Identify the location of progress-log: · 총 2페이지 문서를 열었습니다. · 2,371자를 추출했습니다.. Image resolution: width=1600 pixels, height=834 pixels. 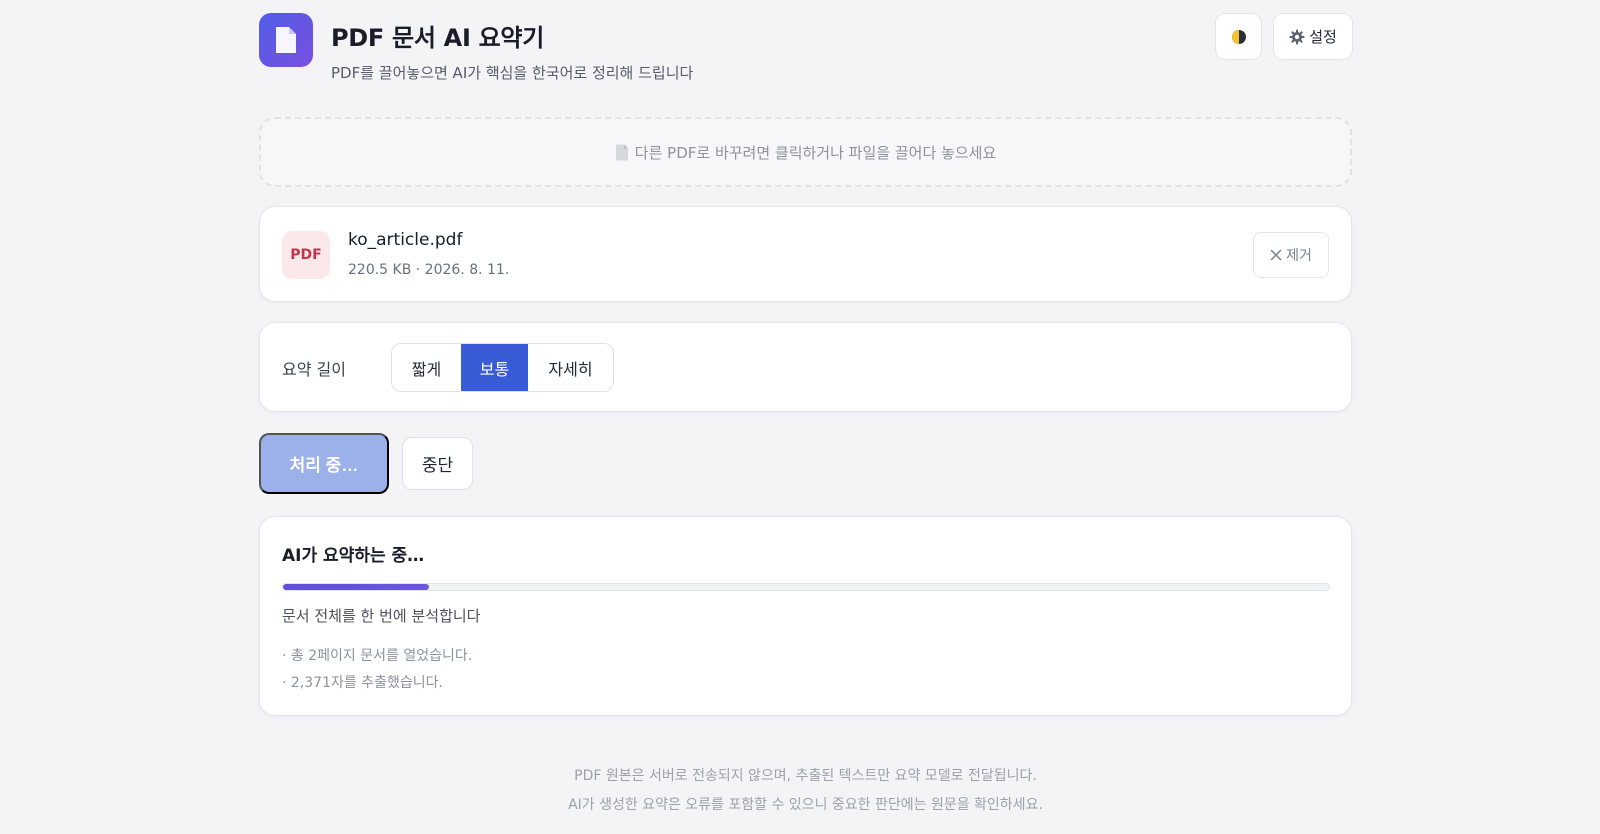
(377, 670).